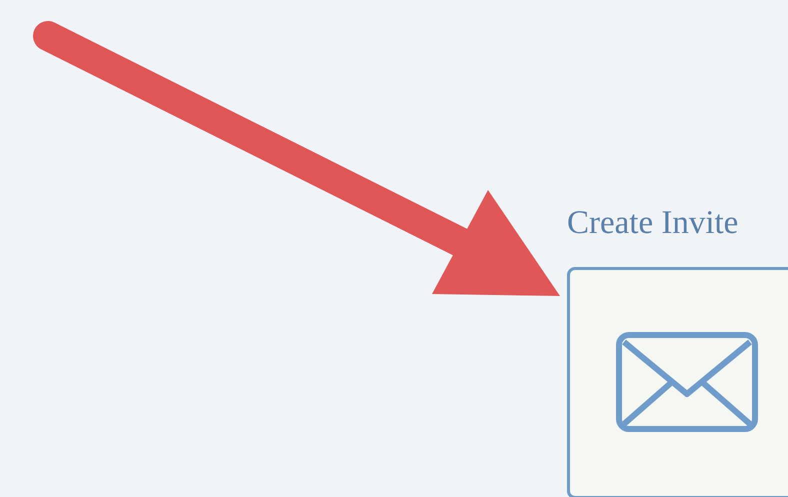 This screenshot has height=497, width=788. Describe the element at coordinates (687, 382) in the screenshot. I see `envelope-icon` at that location.